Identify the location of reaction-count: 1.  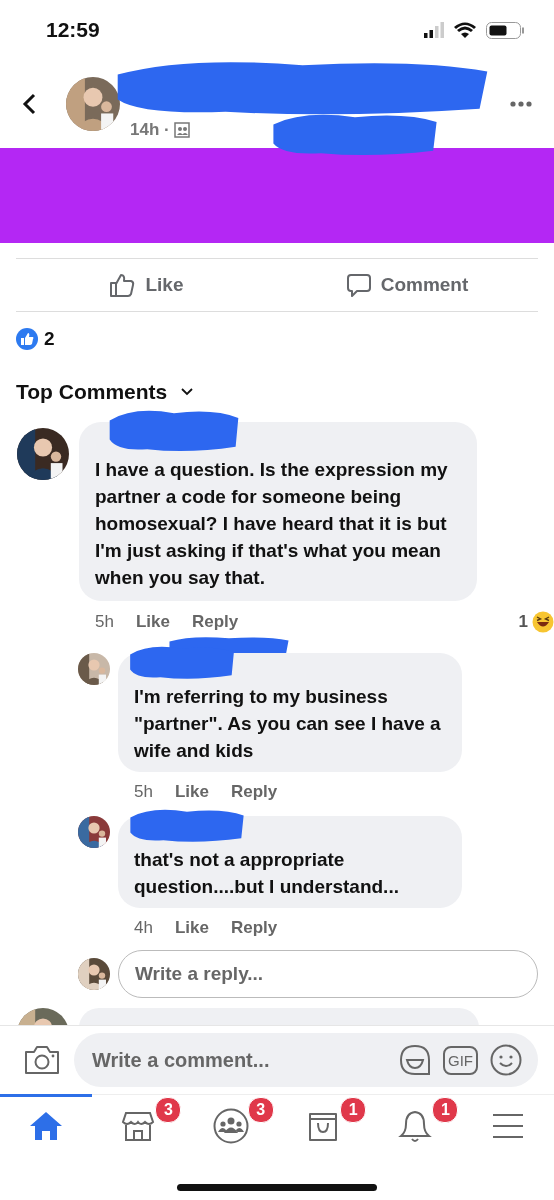
(523, 622).